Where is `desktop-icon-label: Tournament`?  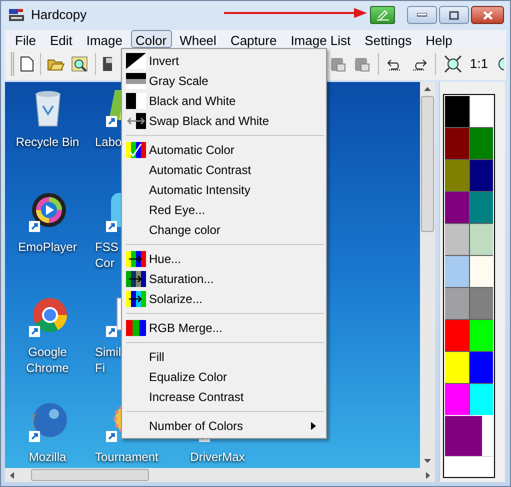 desktop-icon-label: Tournament is located at coordinates (126, 457).